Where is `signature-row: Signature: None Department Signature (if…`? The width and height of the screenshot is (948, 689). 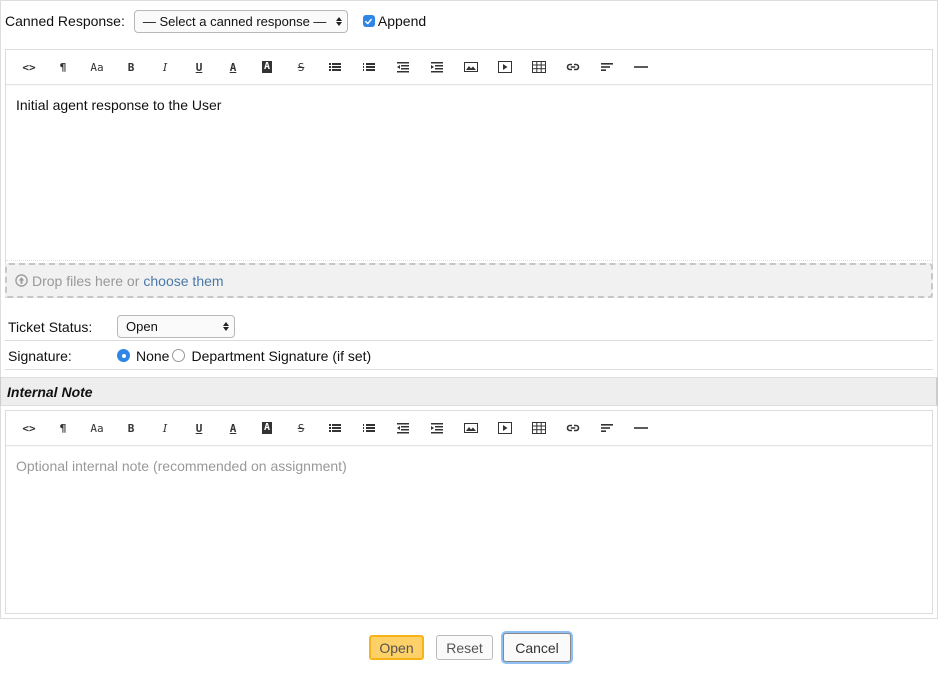 signature-row: Signature: None Department Signature (if… is located at coordinates (469, 356).